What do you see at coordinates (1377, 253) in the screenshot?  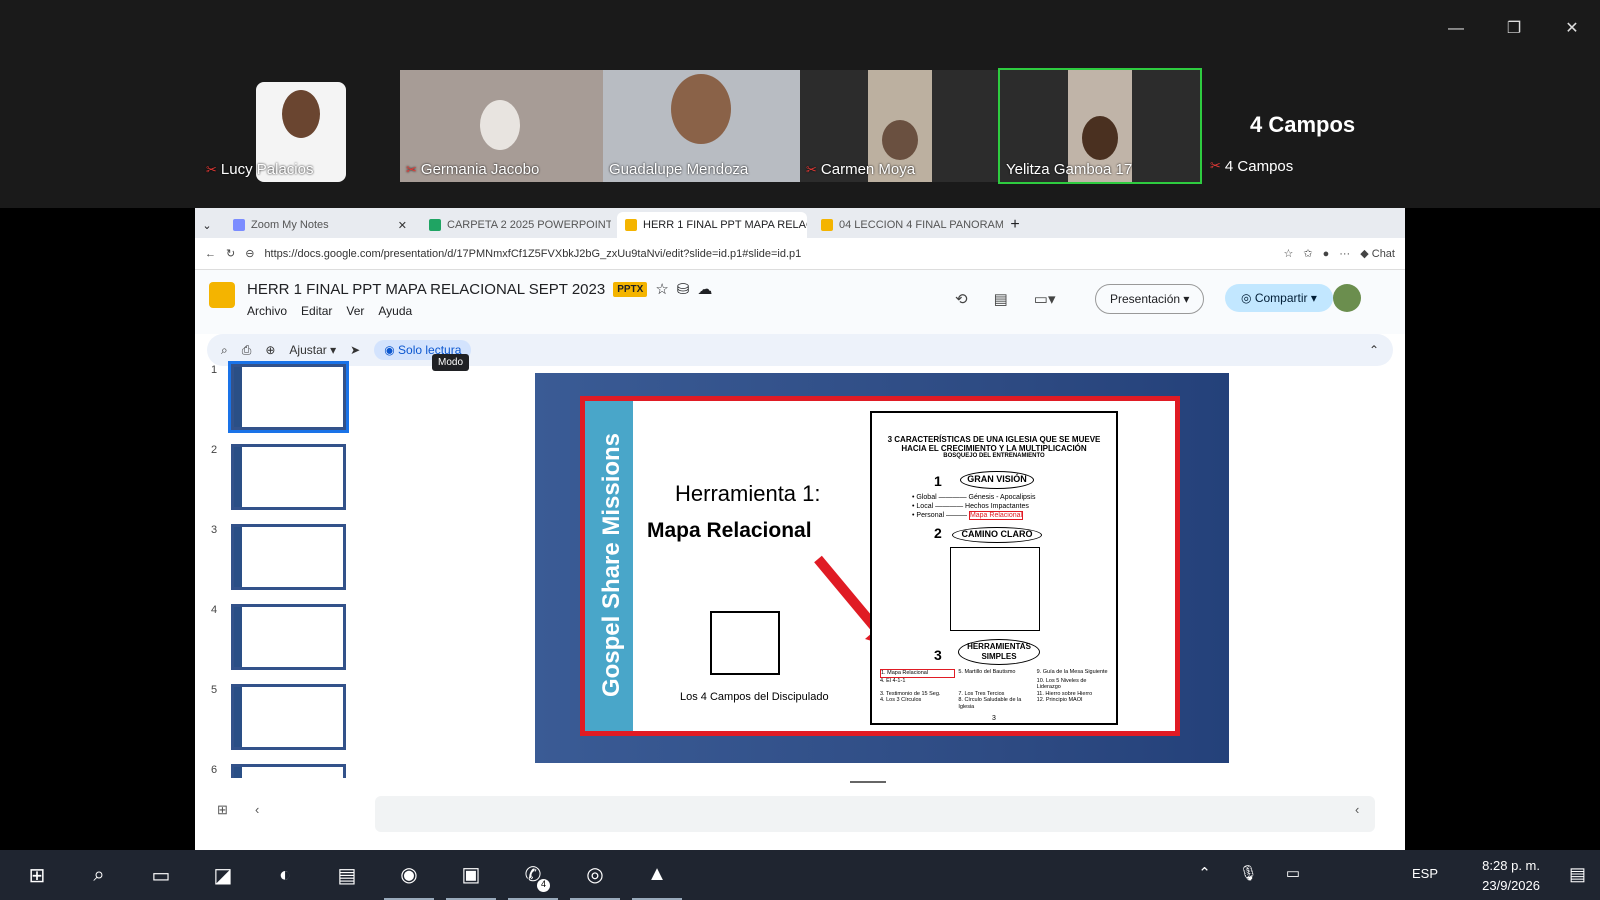 I see `chat-button: ◆ Chat` at bounding box center [1377, 253].